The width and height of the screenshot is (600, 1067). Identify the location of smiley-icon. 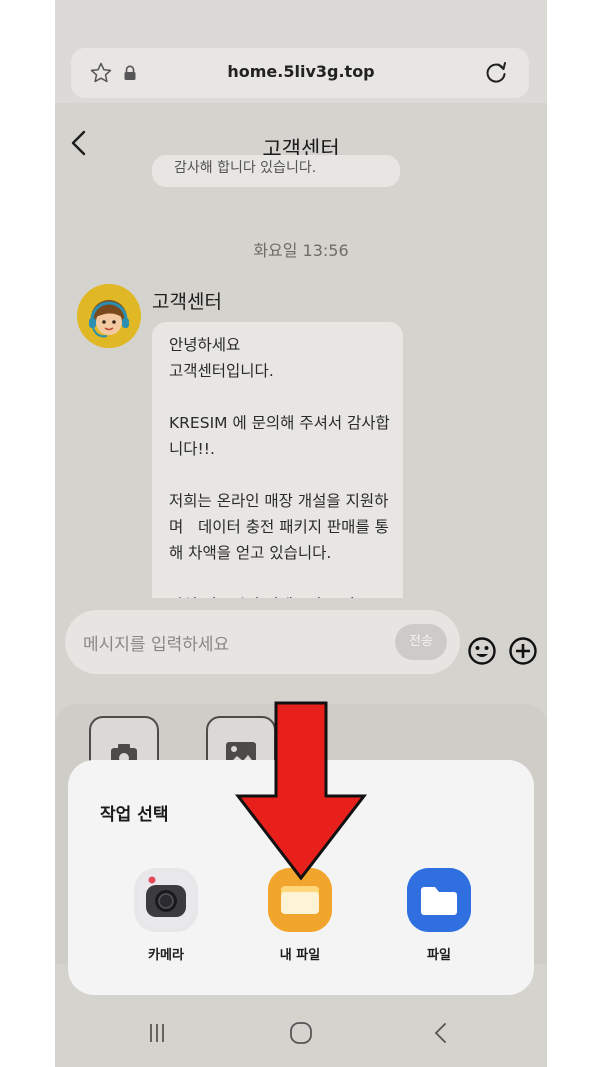
(482, 651).